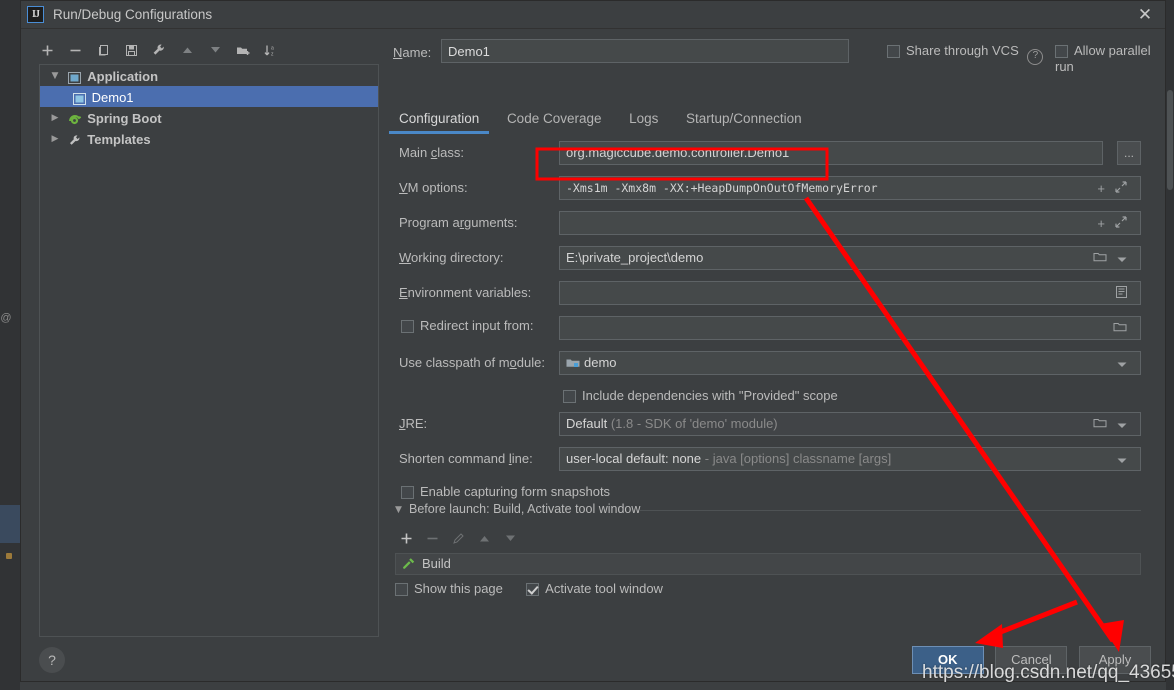 The width and height of the screenshot is (1174, 690). I want to click on form-snapshots-label: Enable capturing form snapshots, so click(515, 491).